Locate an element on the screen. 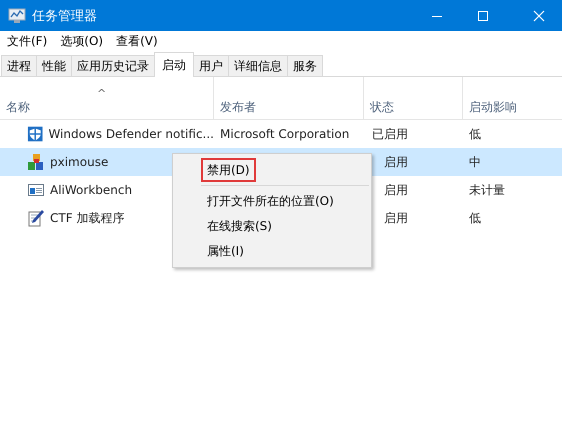 The width and height of the screenshot is (562, 434). app-name: AliWorkbench is located at coordinates (91, 190).